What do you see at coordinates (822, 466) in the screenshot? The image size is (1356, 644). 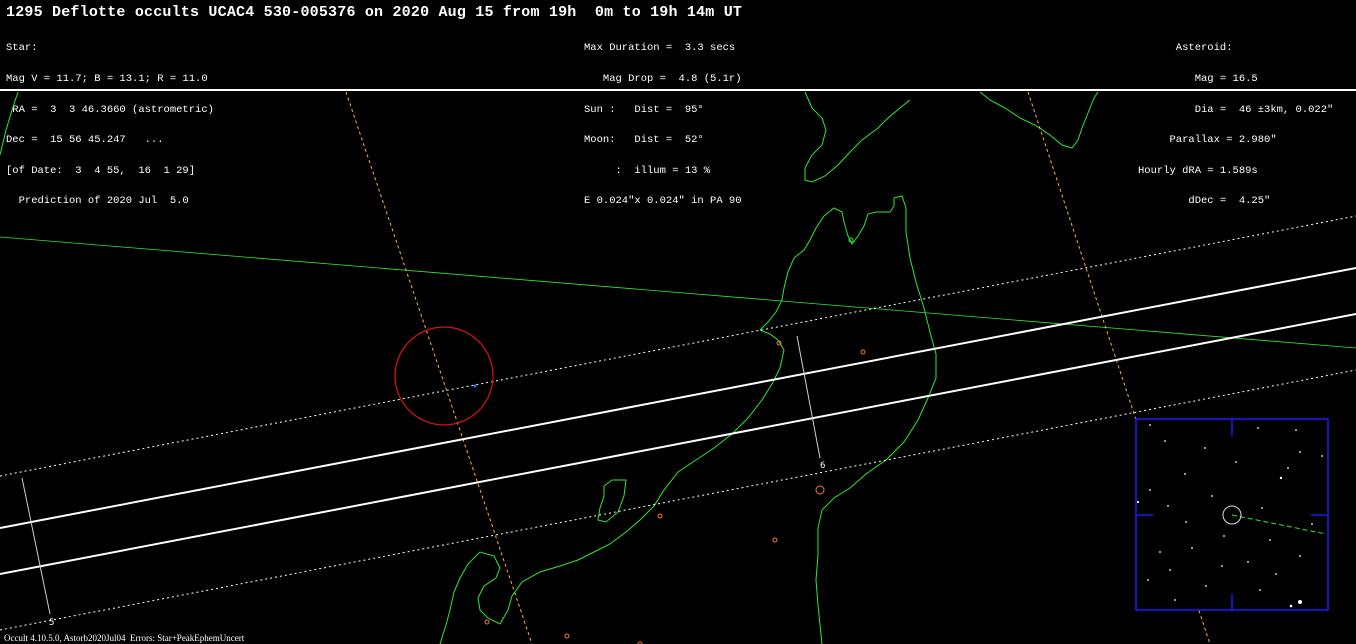 I see `time-tick-label: 6` at bounding box center [822, 466].